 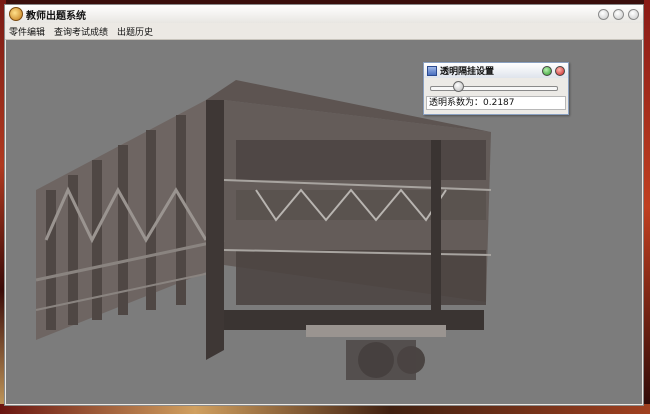 I want to click on minimize-button, so click(x=603, y=14).